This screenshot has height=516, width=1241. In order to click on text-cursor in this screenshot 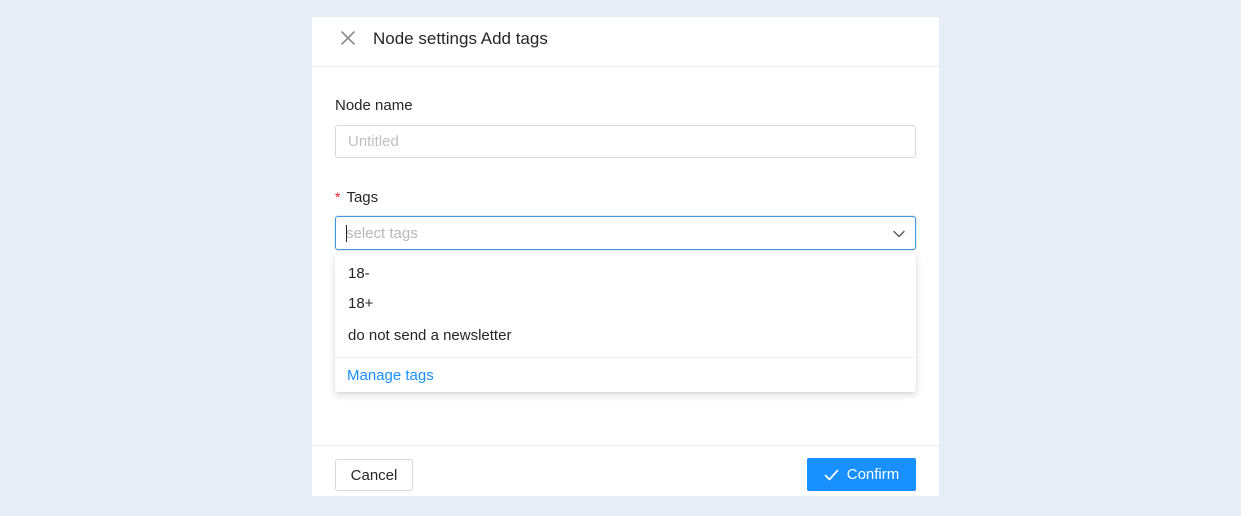, I will do `click(346, 233)`.